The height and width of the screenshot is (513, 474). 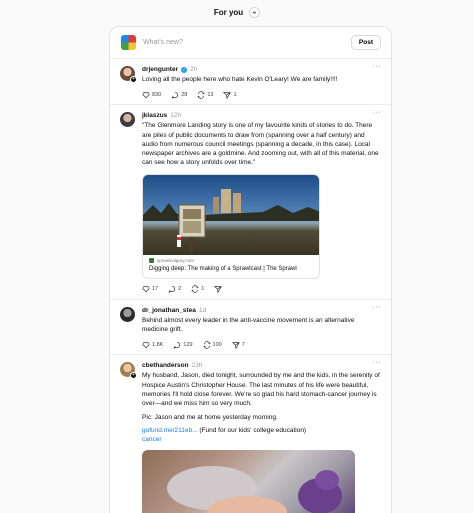 I want to click on like-button: 1.8K, so click(x=152, y=345).